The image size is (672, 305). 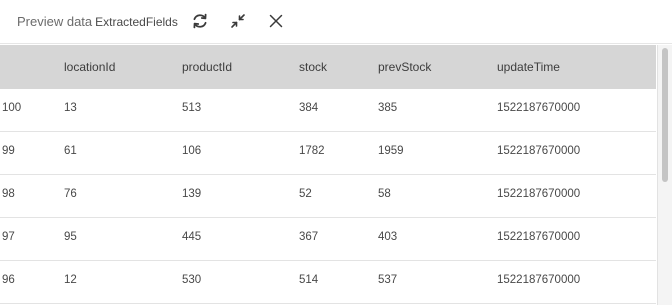 What do you see at coordinates (70, 280) in the screenshot?
I see `table-cell: 12` at bounding box center [70, 280].